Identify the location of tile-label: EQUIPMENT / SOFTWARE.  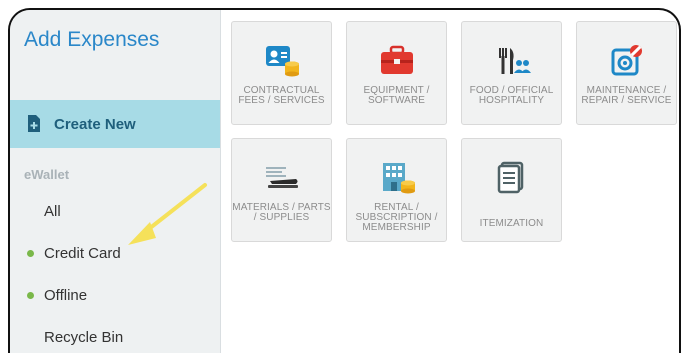
(396, 95).